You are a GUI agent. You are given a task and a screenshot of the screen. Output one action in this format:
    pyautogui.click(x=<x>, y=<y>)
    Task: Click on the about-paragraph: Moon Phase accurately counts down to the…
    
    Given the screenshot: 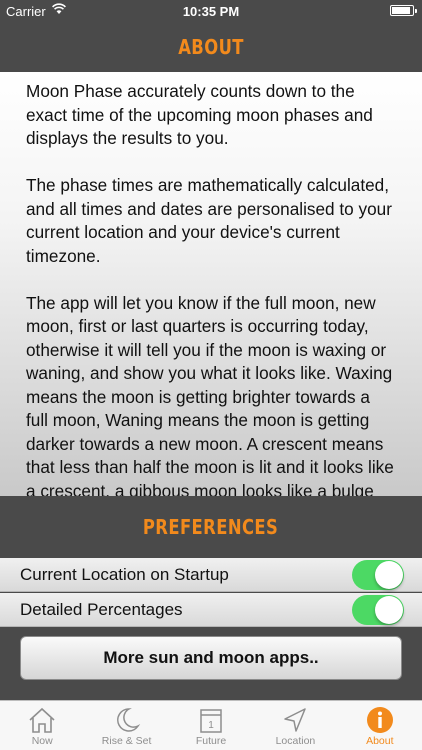 What is the action you would take?
    pyautogui.click(x=199, y=114)
    